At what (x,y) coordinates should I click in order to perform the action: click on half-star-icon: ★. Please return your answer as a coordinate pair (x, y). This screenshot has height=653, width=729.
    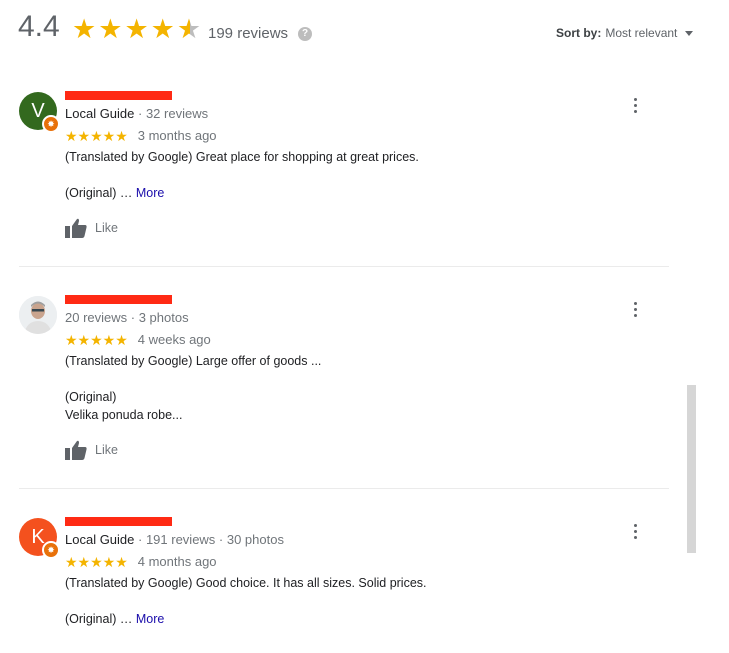
    Looking at the image, I should click on (189, 29).